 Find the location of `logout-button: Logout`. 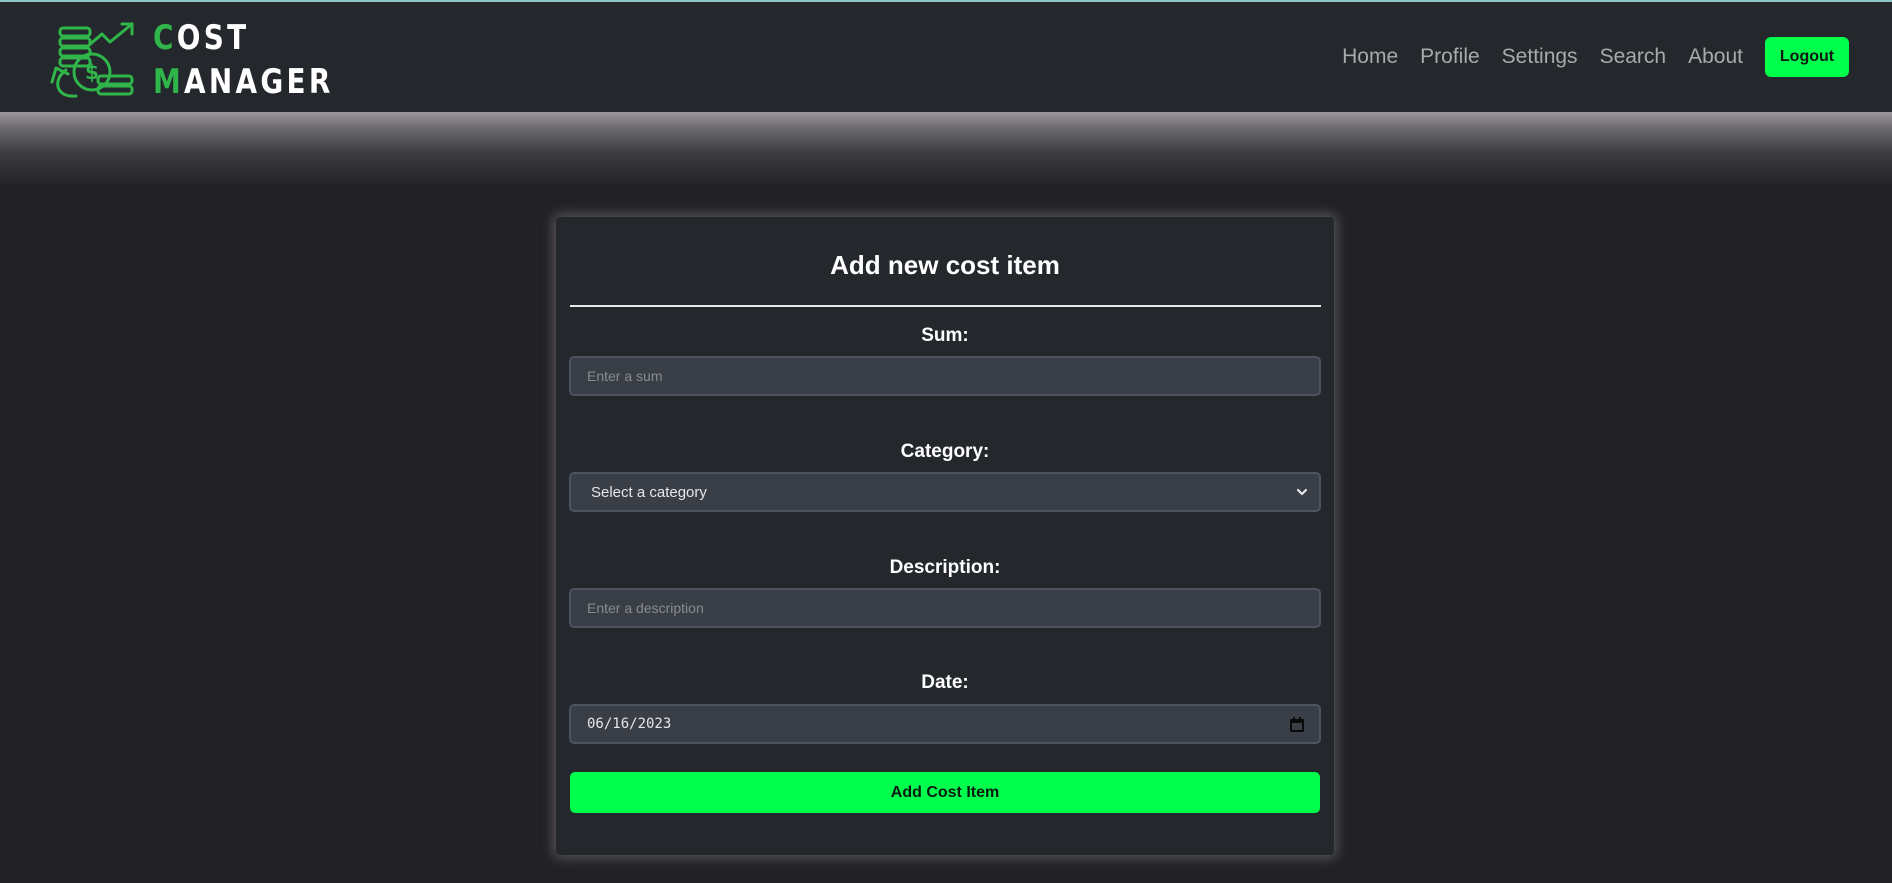

logout-button: Logout is located at coordinates (1807, 57).